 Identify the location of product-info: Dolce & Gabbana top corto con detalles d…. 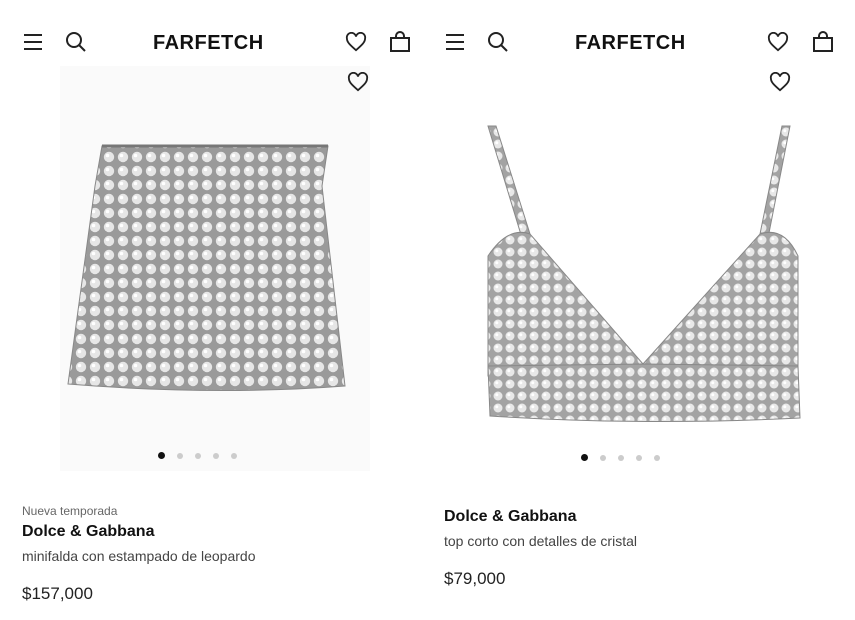
(540, 548).